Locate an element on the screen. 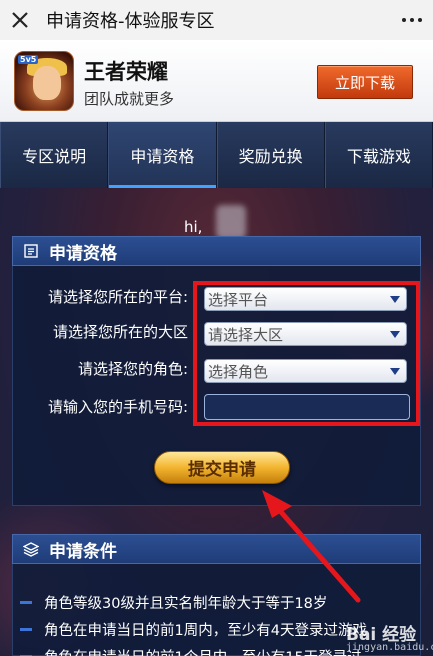 This screenshot has height=656, width=433. close-button is located at coordinates (20, 20).